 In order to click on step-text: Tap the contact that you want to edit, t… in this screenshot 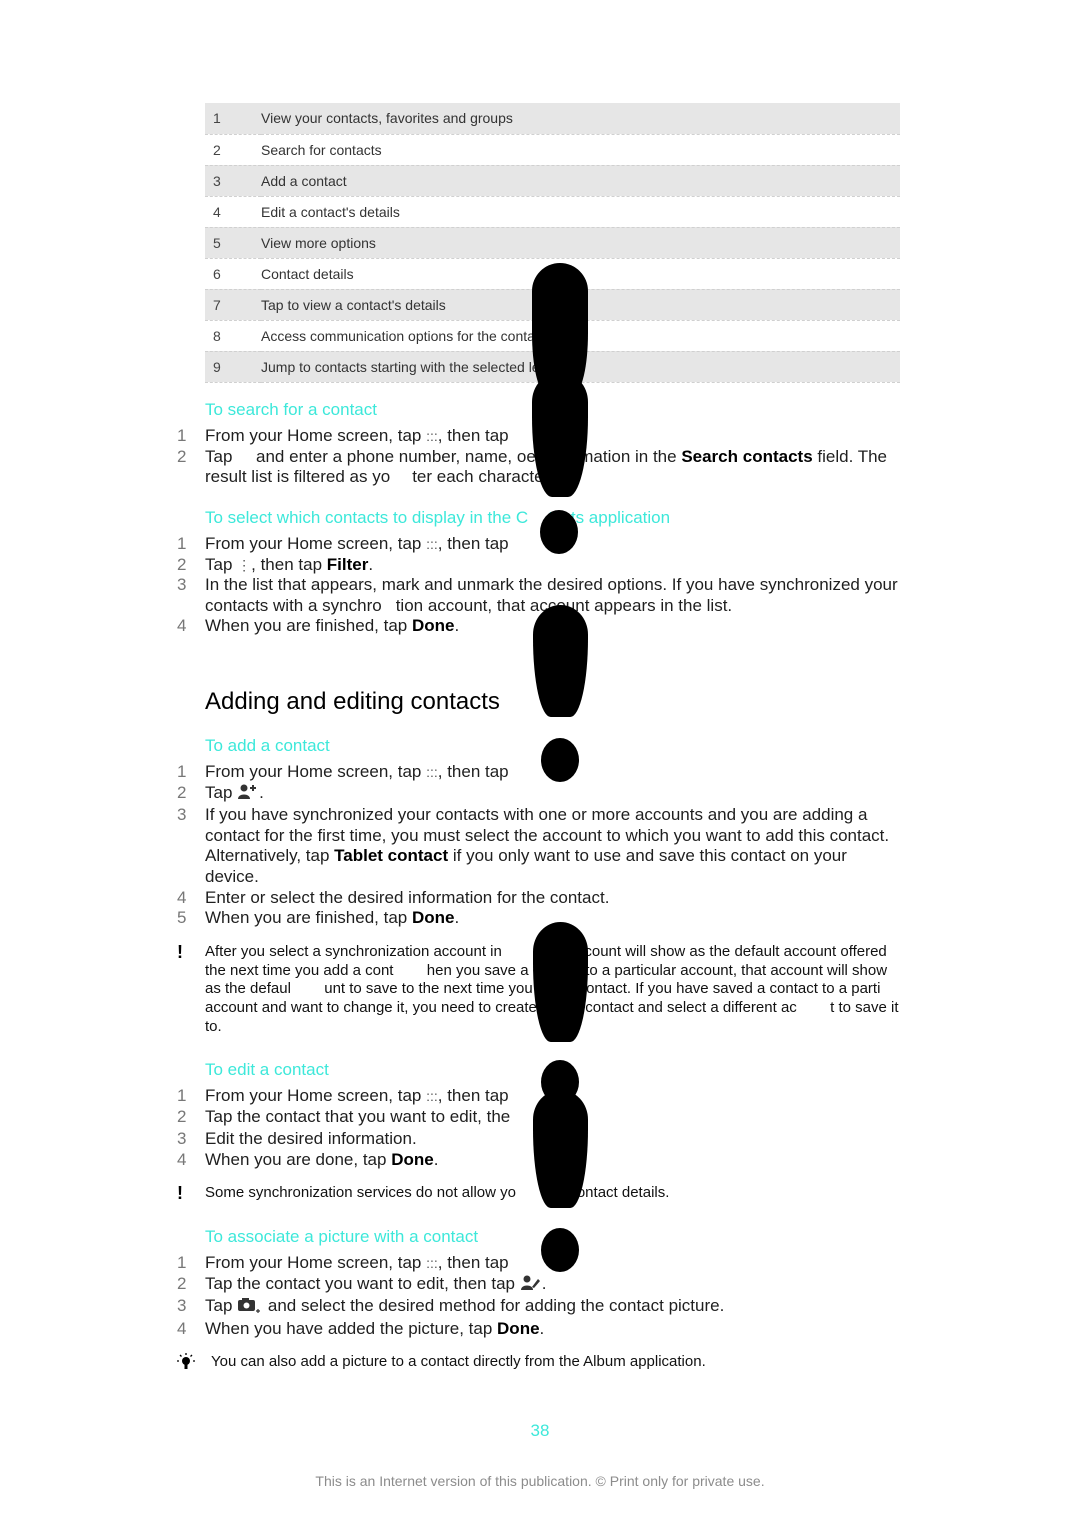, I will do `click(358, 1116)`.